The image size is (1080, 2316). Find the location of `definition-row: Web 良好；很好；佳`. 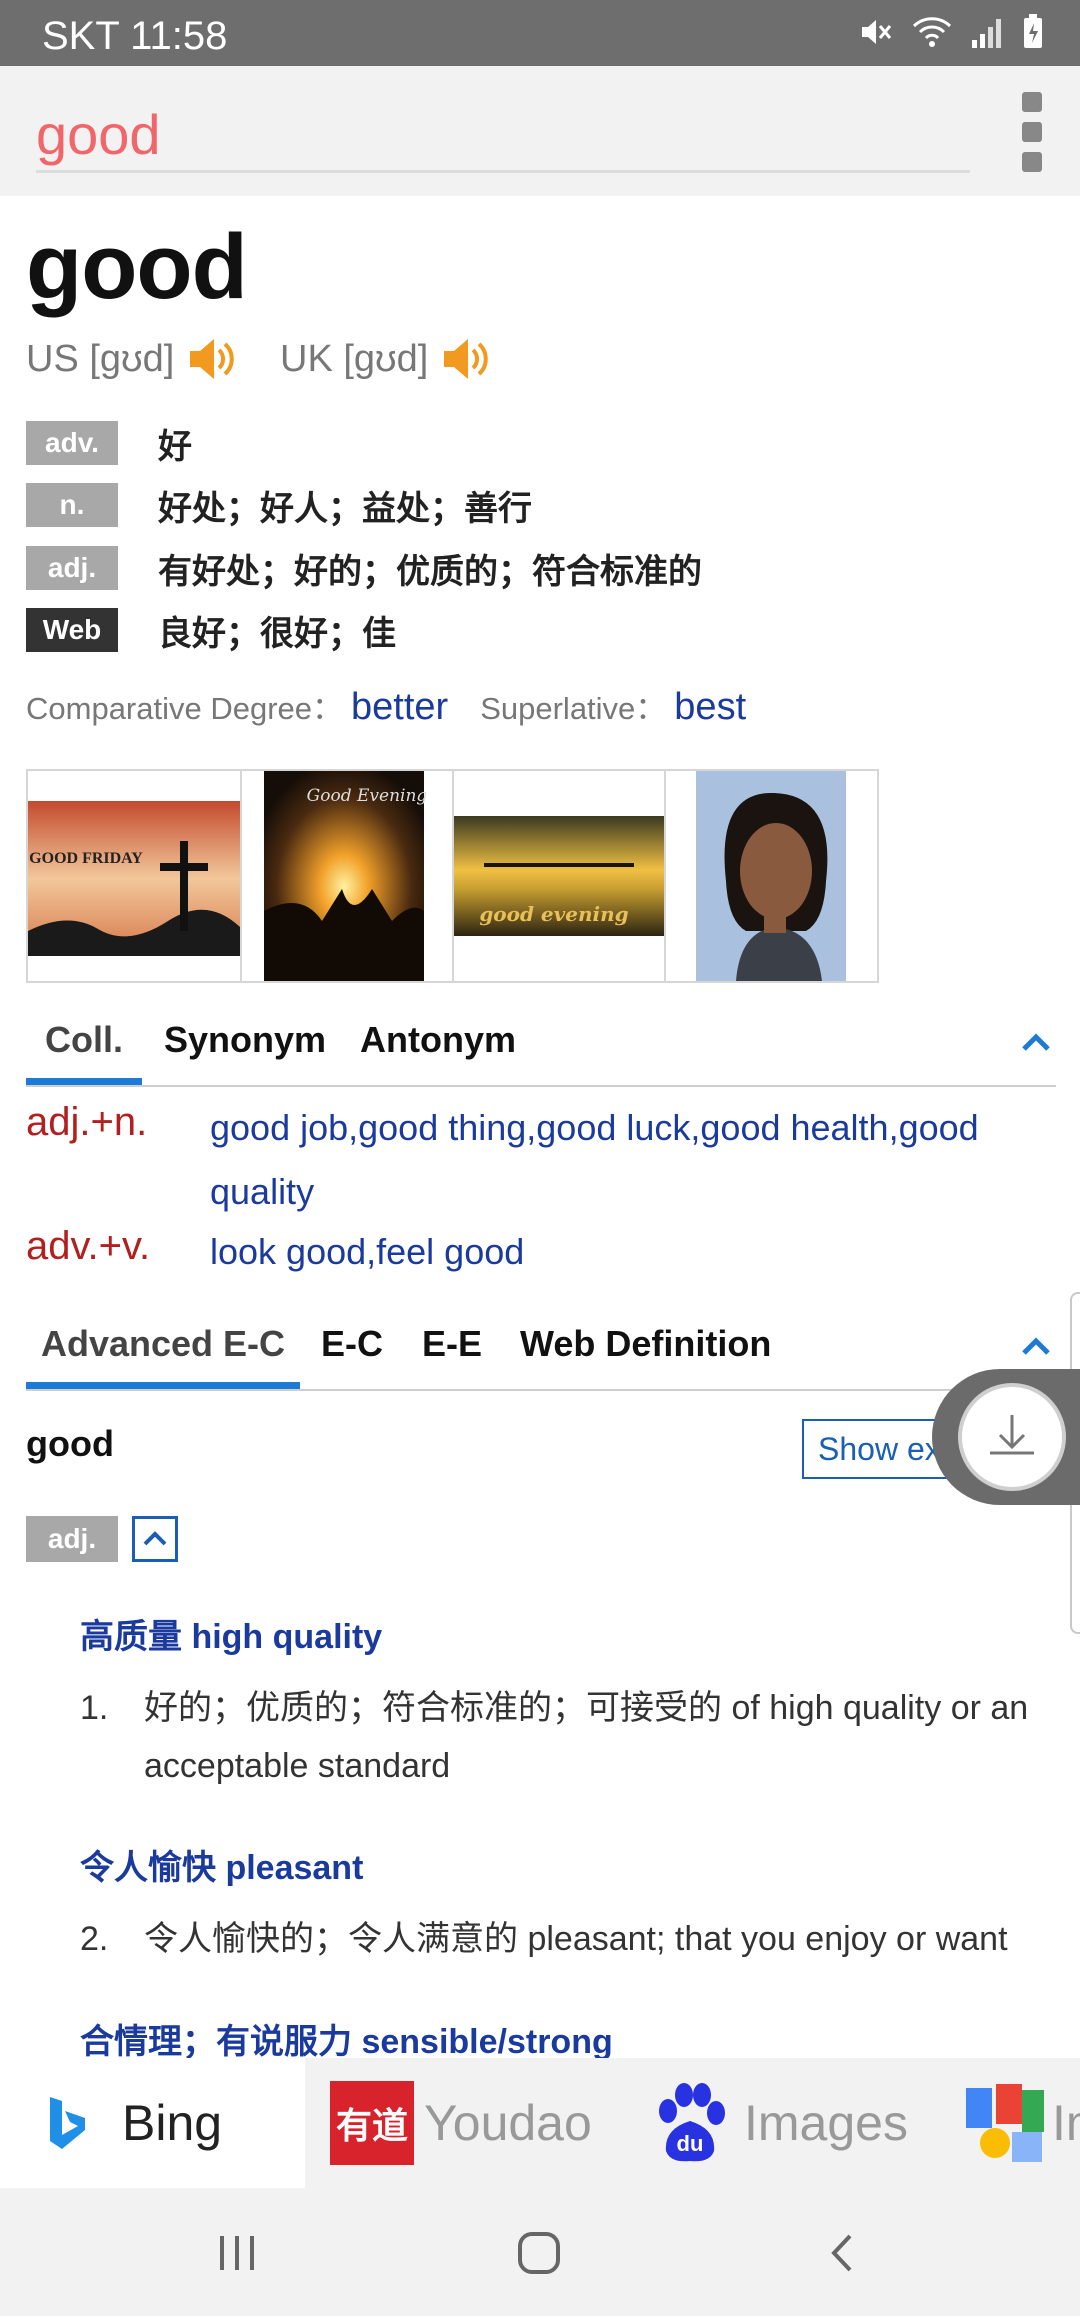

definition-row: Web 良好；很好；佳 is located at coordinates (211, 630).